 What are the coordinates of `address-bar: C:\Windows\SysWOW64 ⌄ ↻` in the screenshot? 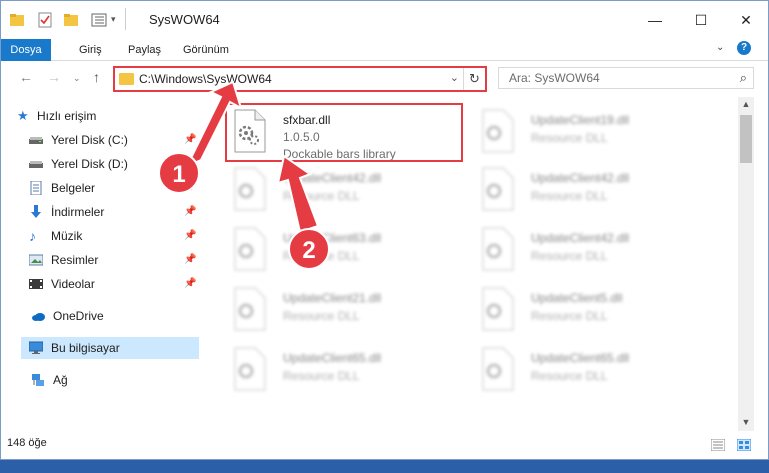 It's located at (300, 79).